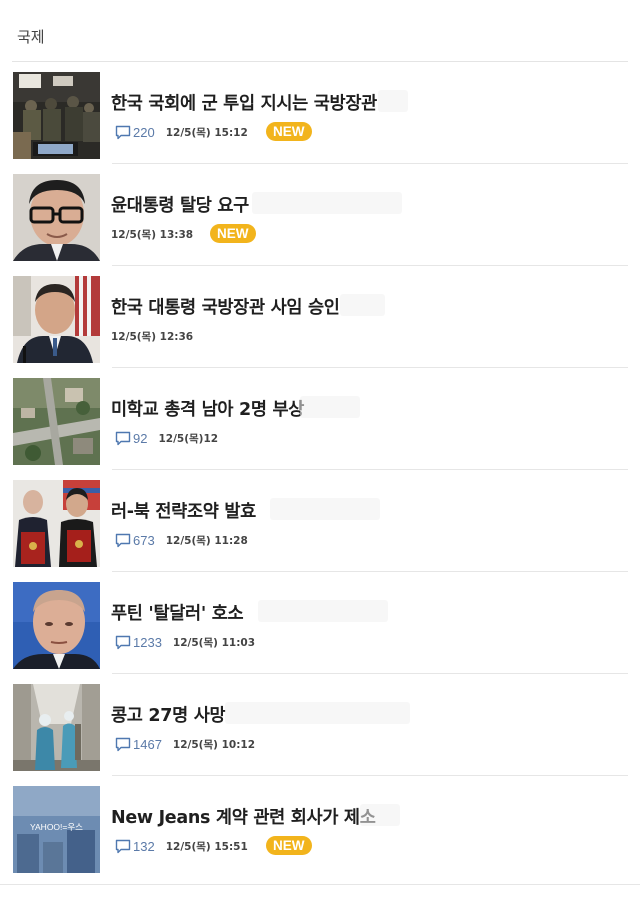 Image resolution: width=640 pixels, height=899 pixels. I want to click on news-title: 한국 대통령 국방장관 사임 승인, so click(225, 306).